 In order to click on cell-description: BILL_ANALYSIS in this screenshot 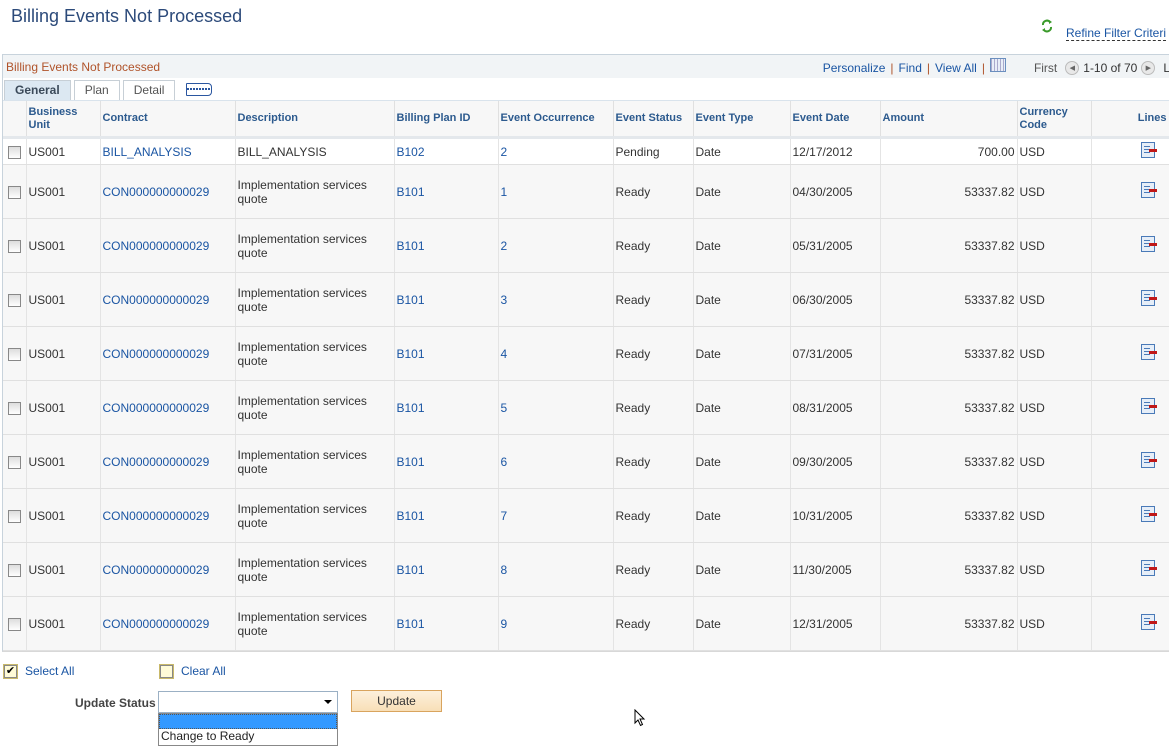, I will do `click(315, 151)`.